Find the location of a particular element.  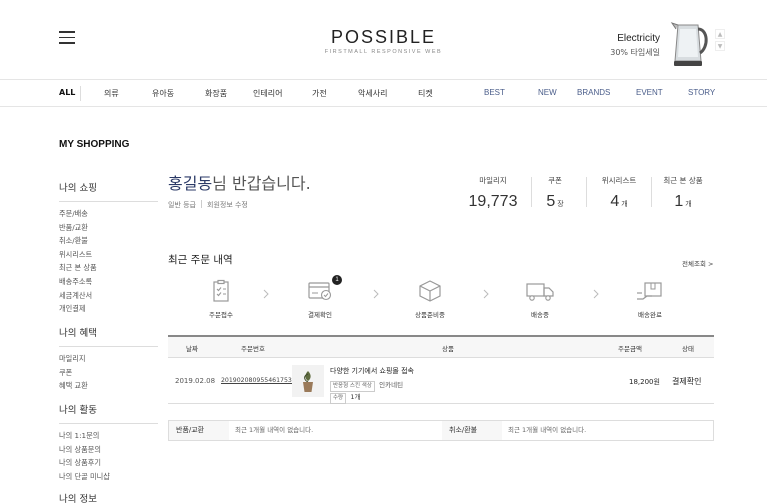

order-status: 결제확인 is located at coordinates (687, 381).